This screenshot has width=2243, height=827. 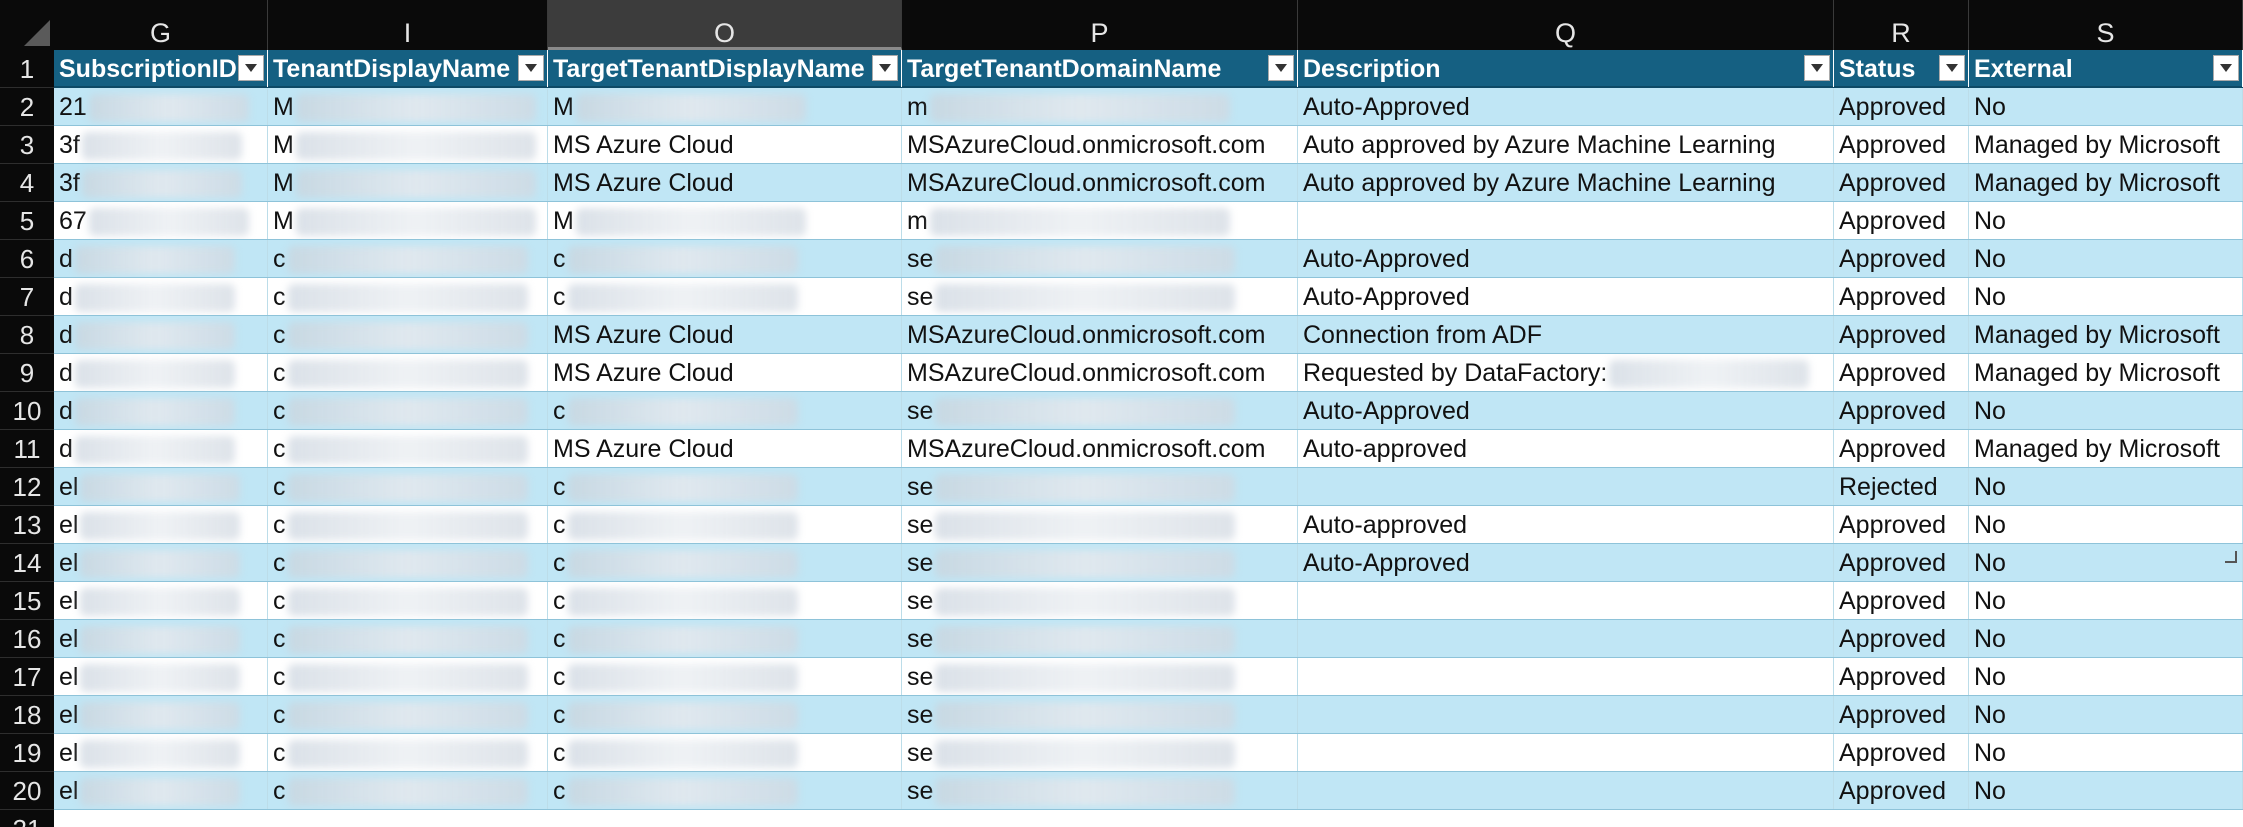 I want to click on select-all-button, so click(x=27, y=25).